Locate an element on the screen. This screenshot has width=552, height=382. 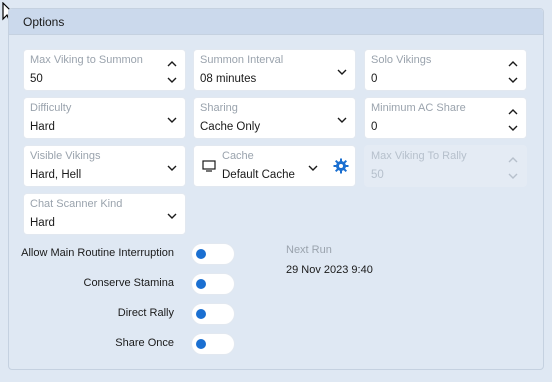
toggle-row-direct-rally: Direct Rally is located at coordinates (87, 314).